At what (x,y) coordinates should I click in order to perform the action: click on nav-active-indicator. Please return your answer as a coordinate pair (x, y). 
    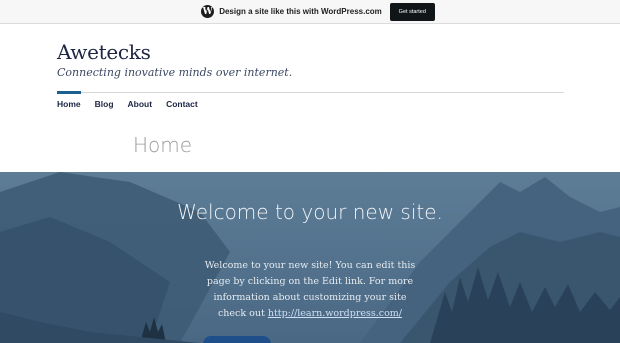
    Looking at the image, I should click on (69, 92).